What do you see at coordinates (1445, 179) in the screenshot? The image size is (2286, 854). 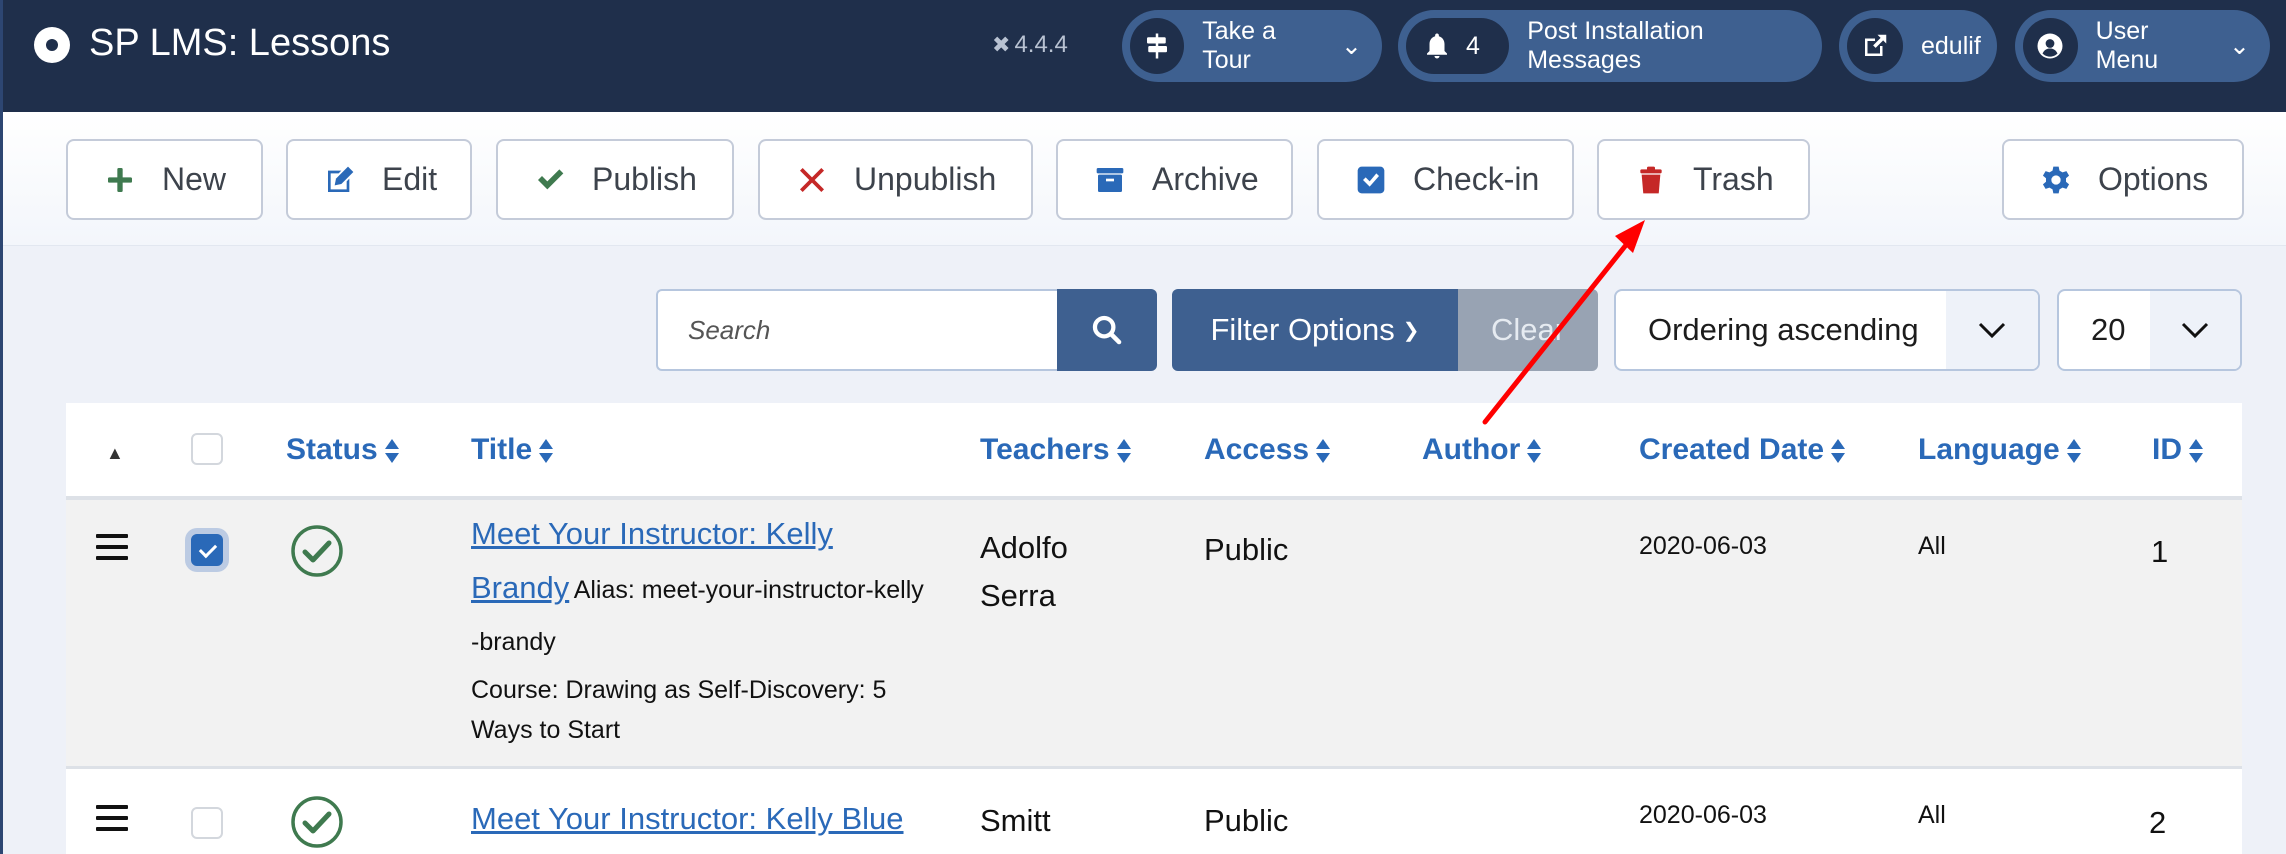 I see `check-in-button: Check-in` at bounding box center [1445, 179].